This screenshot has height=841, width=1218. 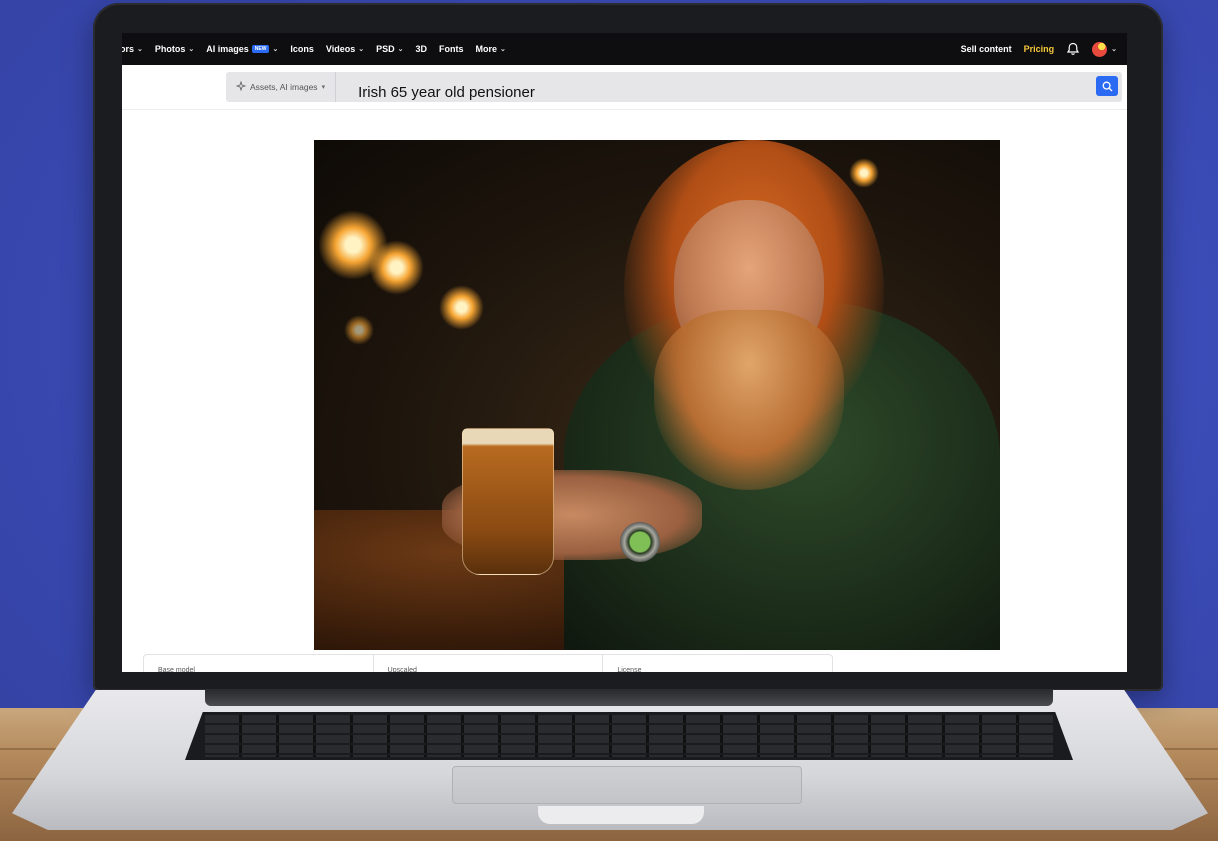 I want to click on nav-item-label: 3D, so click(x=421, y=49).